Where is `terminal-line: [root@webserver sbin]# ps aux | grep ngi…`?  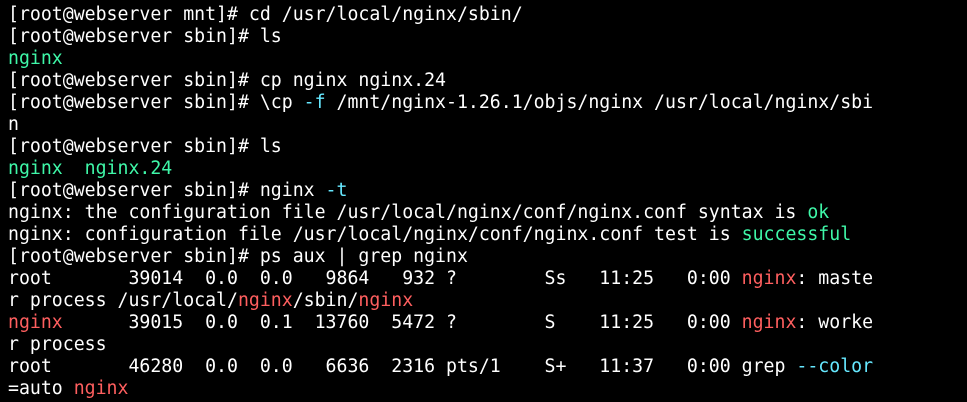 terminal-line: [root@webserver sbin]# ps aux | grep ngi… is located at coordinates (485, 257).